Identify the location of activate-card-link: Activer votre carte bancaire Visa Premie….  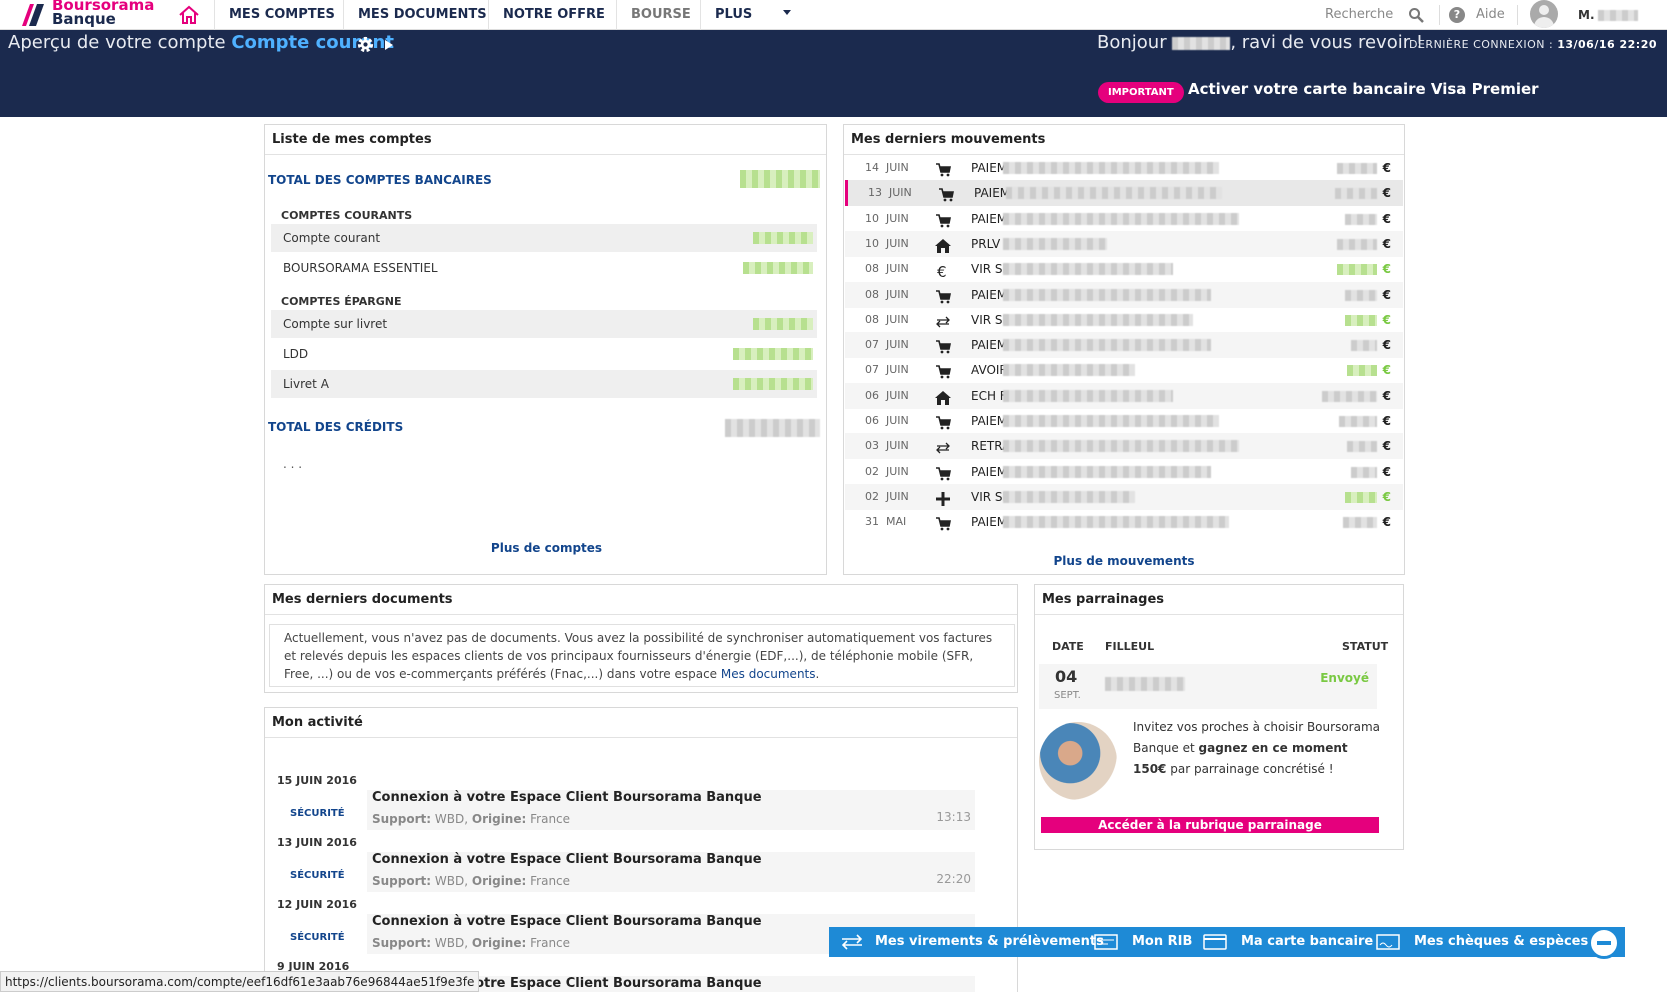
(1363, 89).